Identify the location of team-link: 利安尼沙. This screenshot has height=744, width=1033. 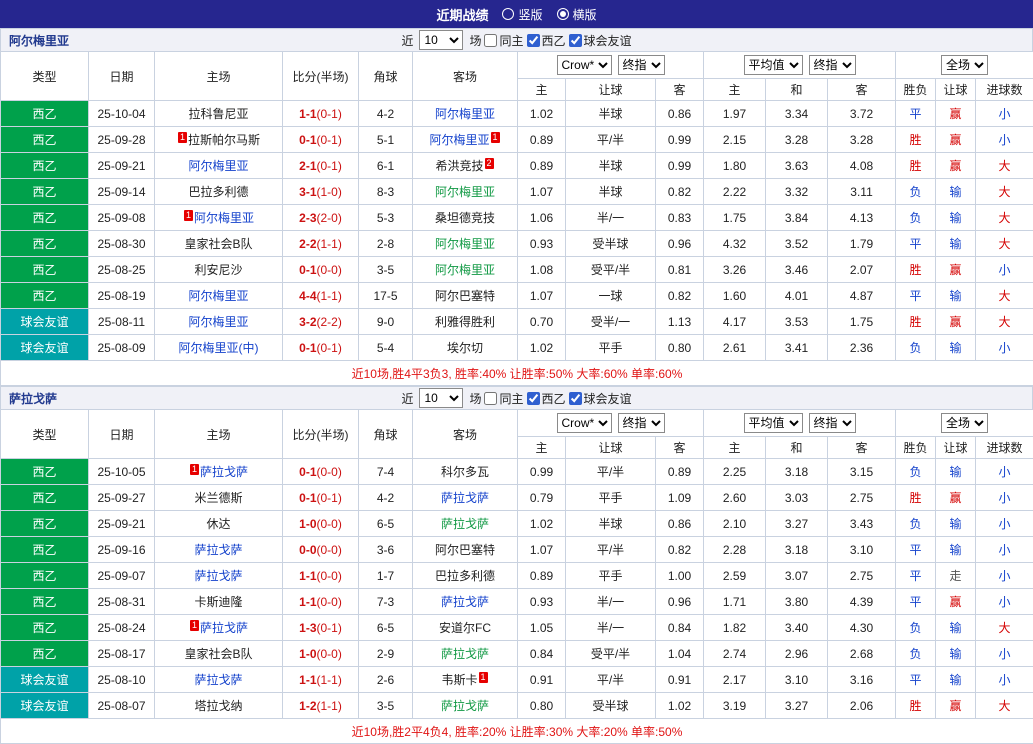
(218, 270).